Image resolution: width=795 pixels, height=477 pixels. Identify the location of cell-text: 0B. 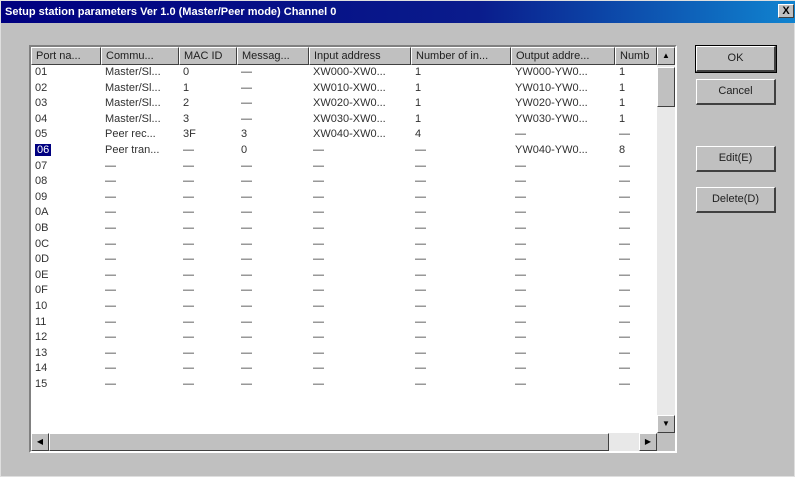
(42, 227).